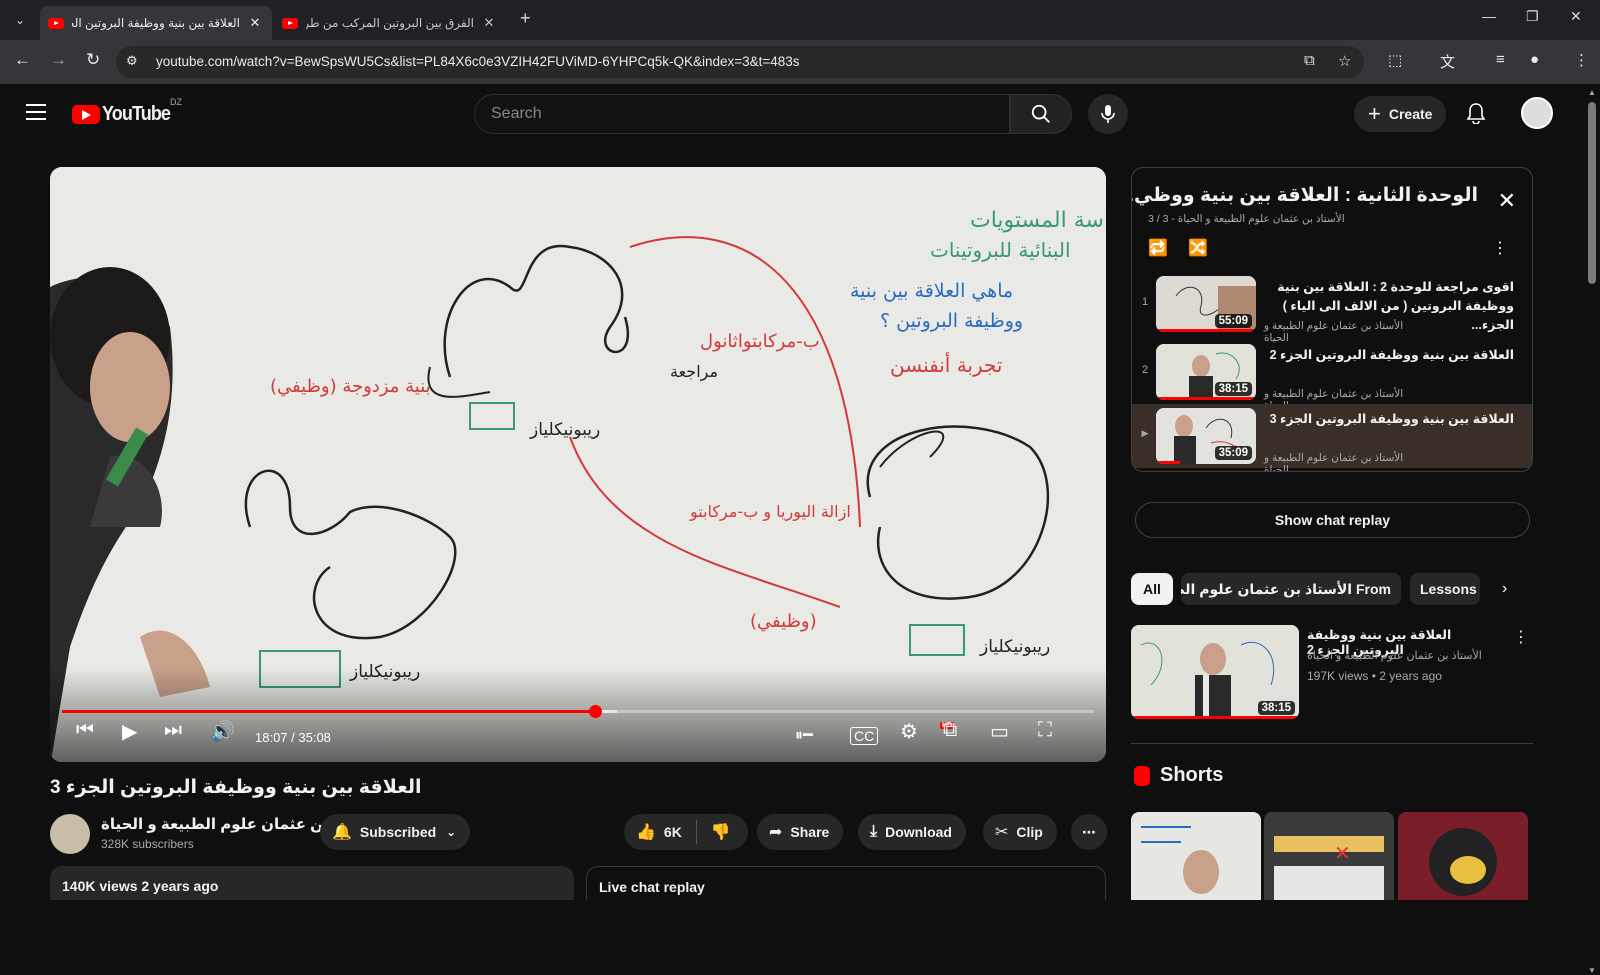 The width and height of the screenshot is (1600, 975). What do you see at coordinates (742, 114) in the screenshot?
I see `search-input: Search` at bounding box center [742, 114].